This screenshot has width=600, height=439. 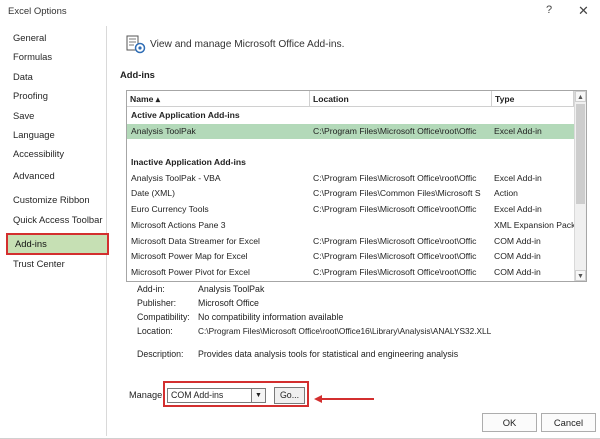 What do you see at coordinates (506, 193) in the screenshot?
I see `cell-type: Action` at bounding box center [506, 193].